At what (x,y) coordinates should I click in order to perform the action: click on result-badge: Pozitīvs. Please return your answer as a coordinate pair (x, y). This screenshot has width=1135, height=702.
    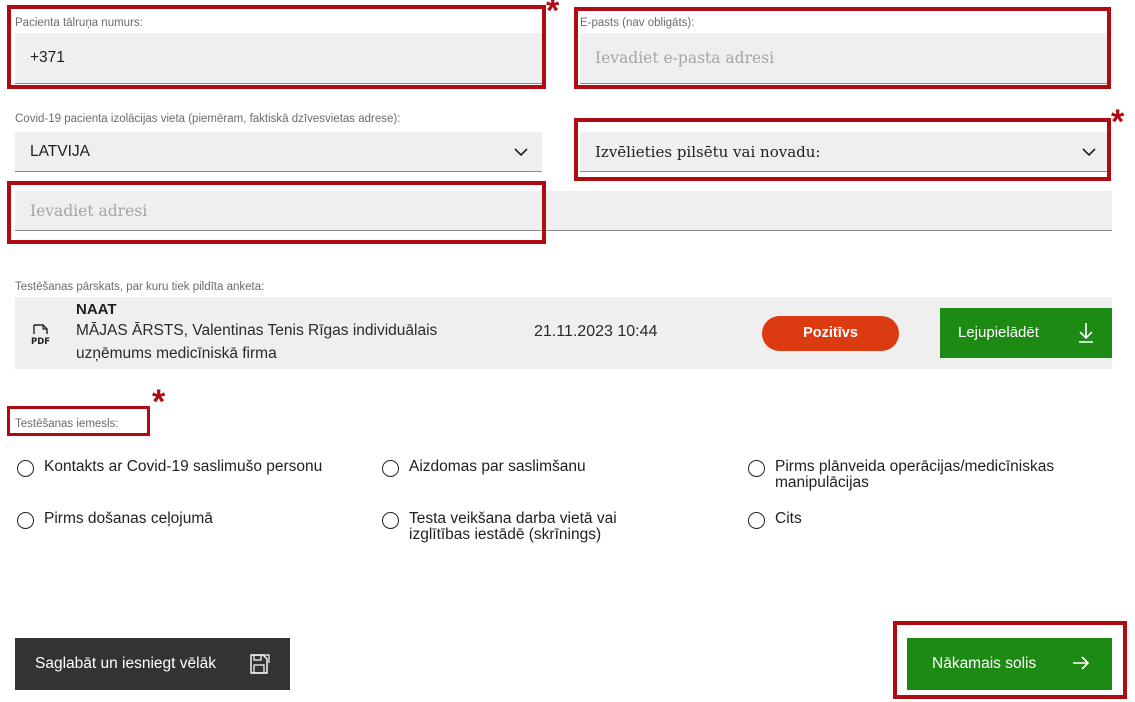
    Looking at the image, I should click on (830, 333).